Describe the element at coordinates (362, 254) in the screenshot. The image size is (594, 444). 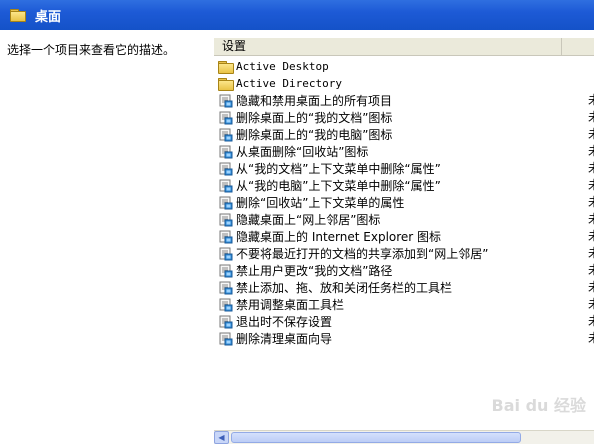
I see `row-label: 不要将最近打开的文档的共享添加到“网上邻居”` at that location.